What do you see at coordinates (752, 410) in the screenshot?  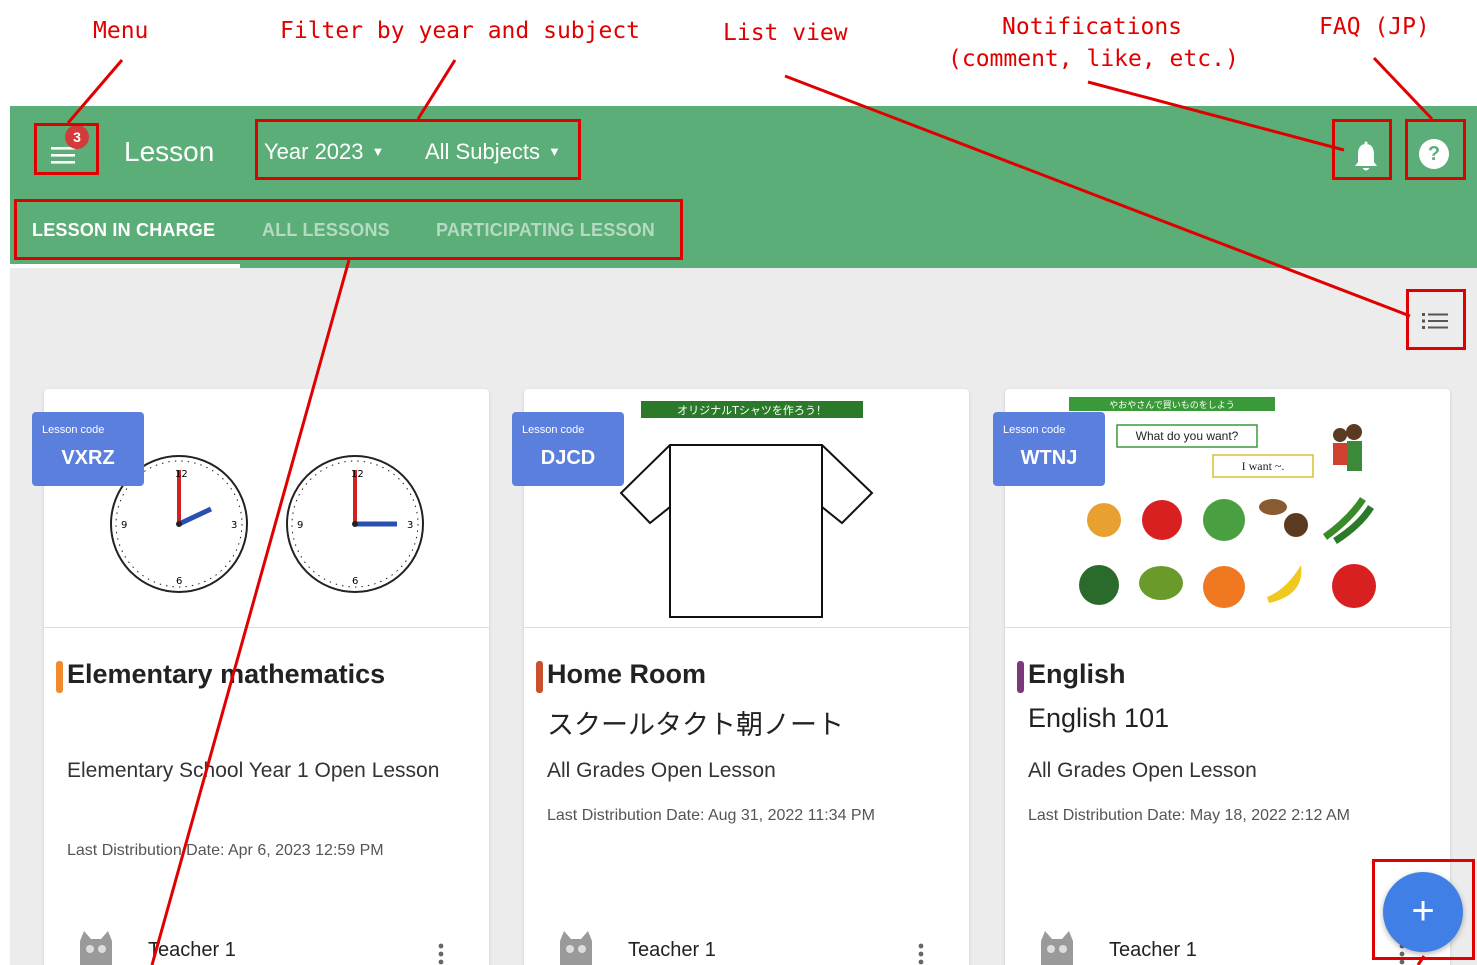 I see `image-banner-text: オリジナルTシャツを作ろう！` at bounding box center [752, 410].